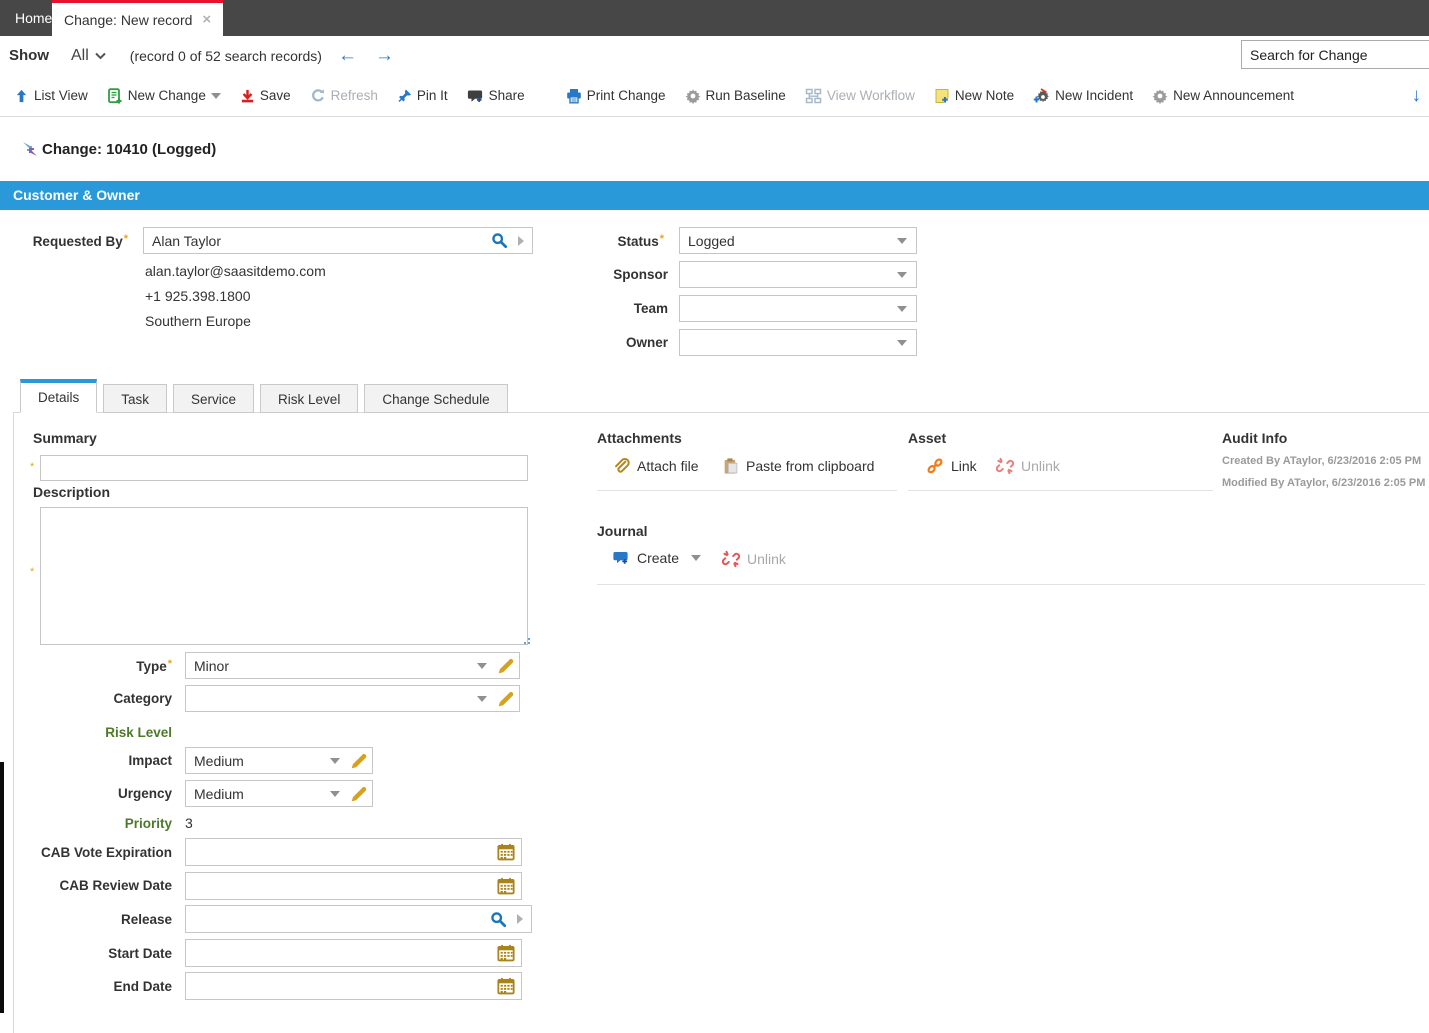 The height and width of the screenshot is (1033, 1429). Describe the element at coordinates (616, 96) in the screenshot. I see `print-change-button: Print Change` at that location.